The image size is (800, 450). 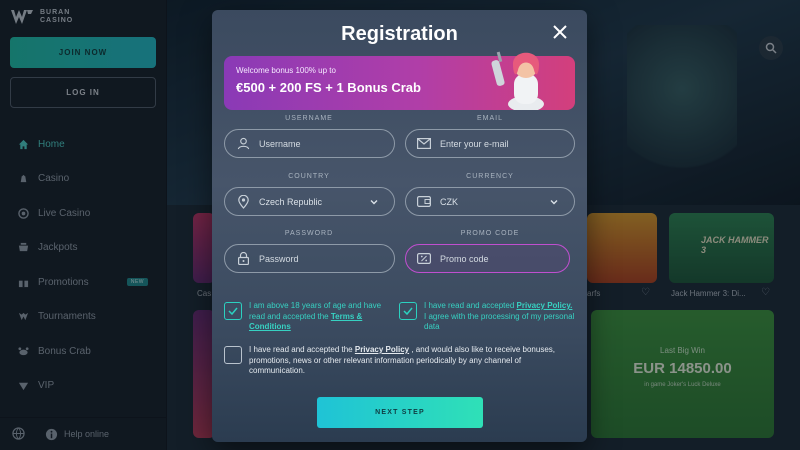 I want to click on country-label: COUNTRY, so click(x=309, y=176).